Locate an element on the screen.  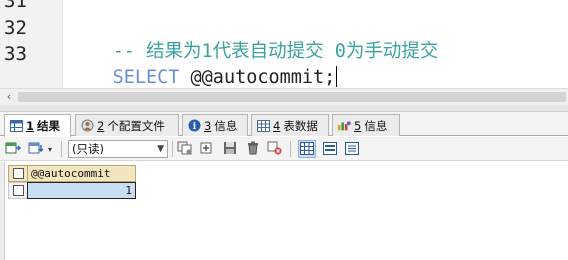
form-view-button is located at coordinates (330, 149).